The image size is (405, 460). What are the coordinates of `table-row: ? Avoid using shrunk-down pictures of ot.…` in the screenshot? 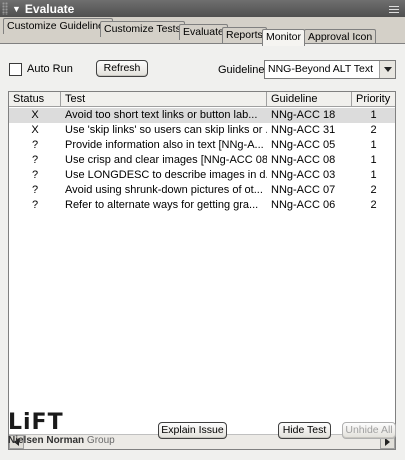 It's located at (202, 190).